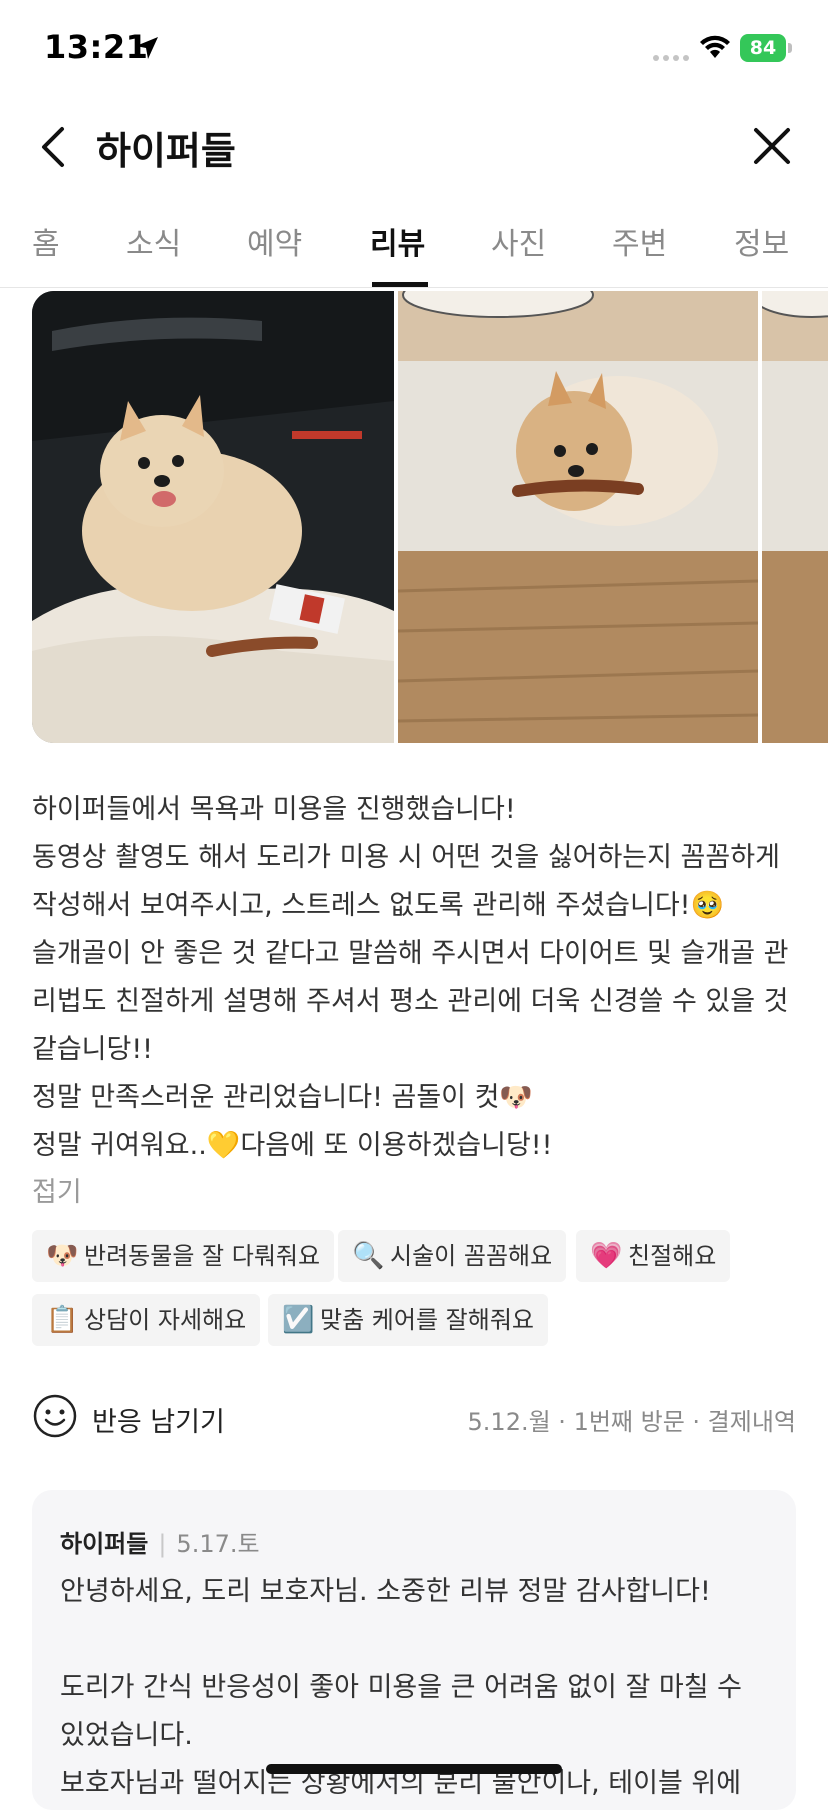 Image resolution: width=828 pixels, height=1810 pixels. I want to click on status-bar: 13:21 84, so click(414, 50).